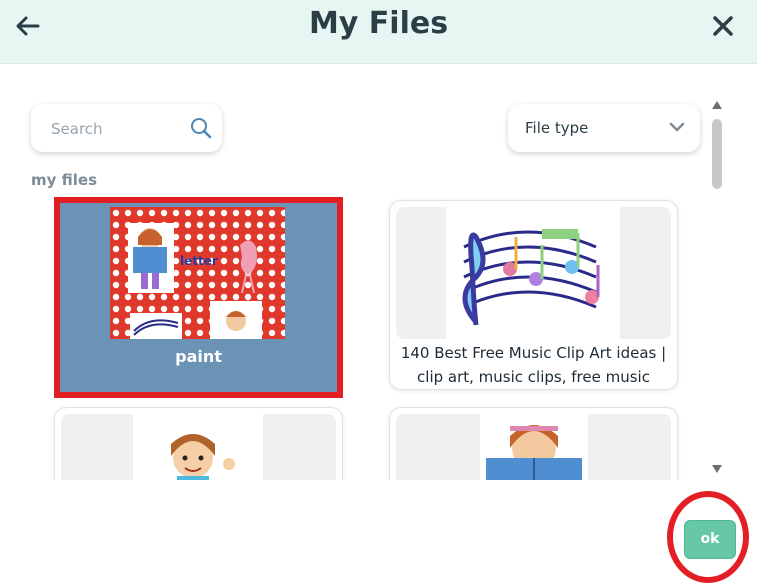 The image size is (757, 588). I want to click on file-thumbnail: letter, so click(197, 273).